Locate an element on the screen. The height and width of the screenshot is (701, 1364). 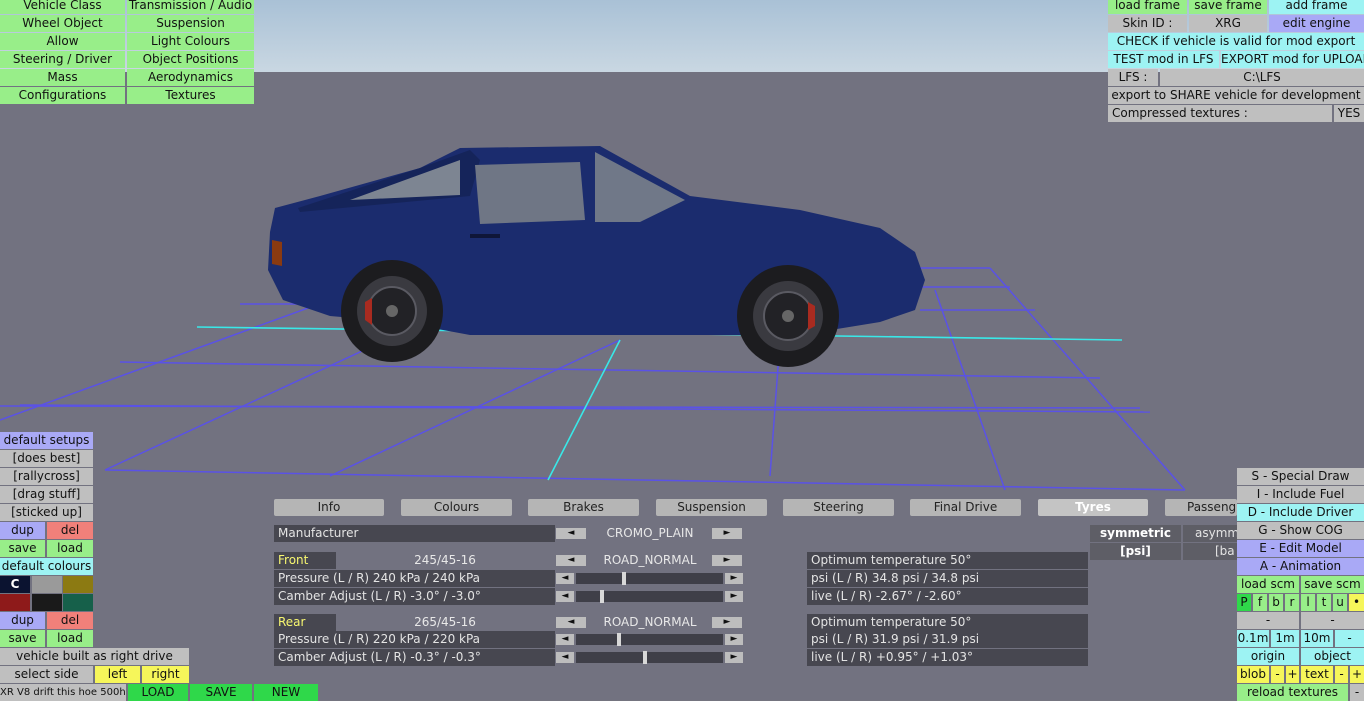
menu-object-positions: Object Positions is located at coordinates (190, 59).